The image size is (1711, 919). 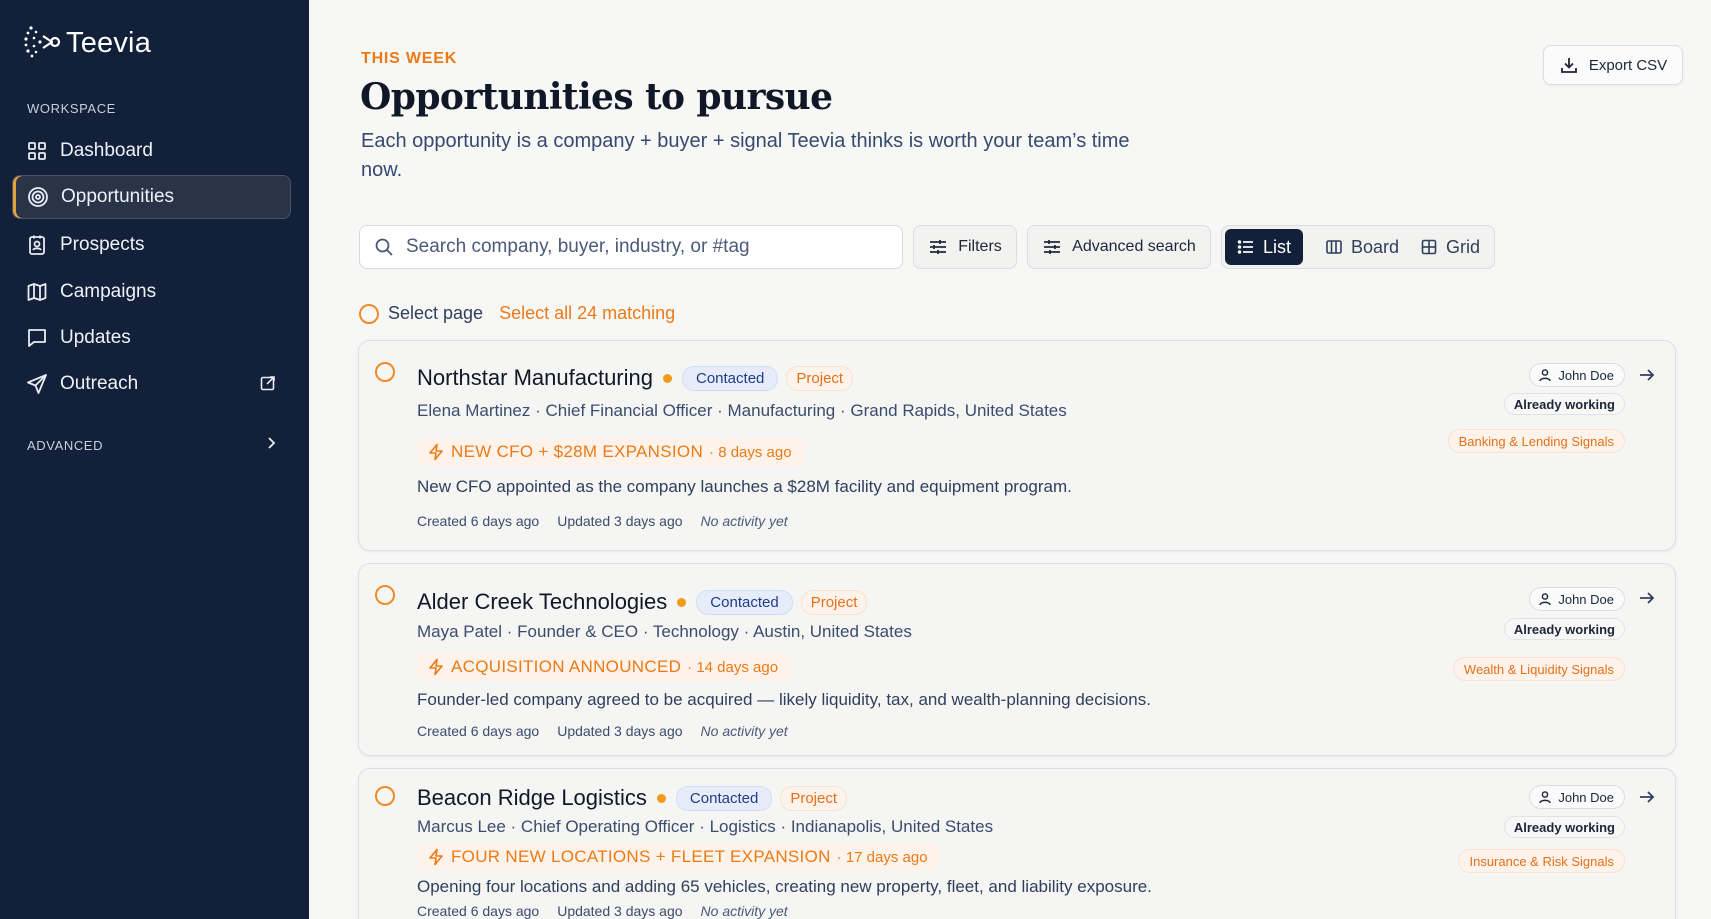 What do you see at coordinates (682, 602) in the screenshot?
I see `priority-dot` at bounding box center [682, 602].